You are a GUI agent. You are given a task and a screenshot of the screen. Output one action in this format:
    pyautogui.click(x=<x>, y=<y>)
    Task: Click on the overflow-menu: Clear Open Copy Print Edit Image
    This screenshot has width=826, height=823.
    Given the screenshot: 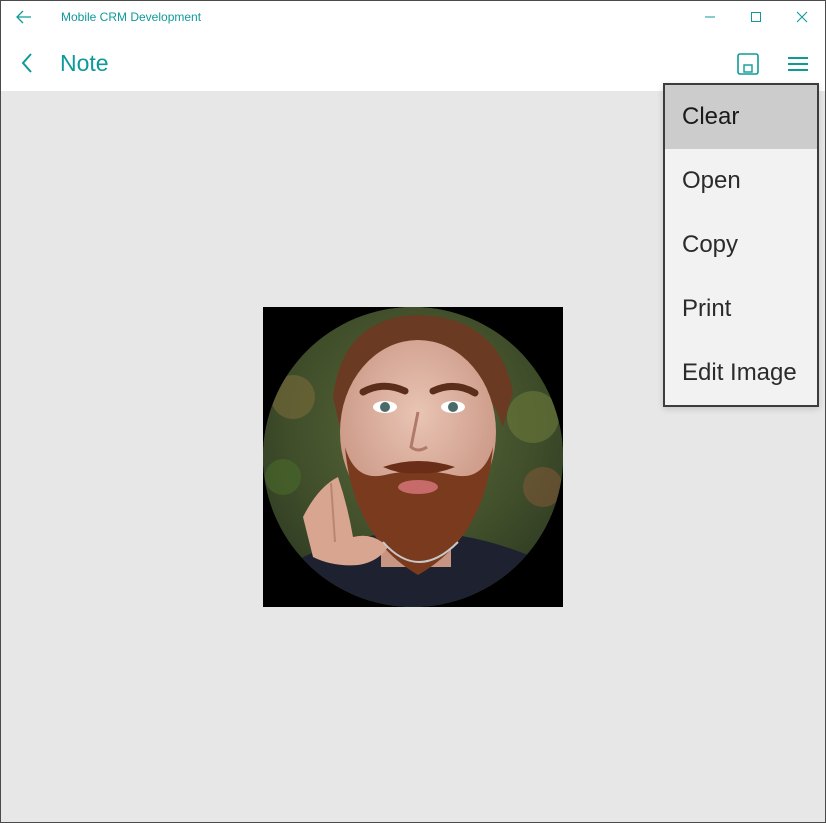 What is the action you would take?
    pyautogui.click(x=741, y=245)
    